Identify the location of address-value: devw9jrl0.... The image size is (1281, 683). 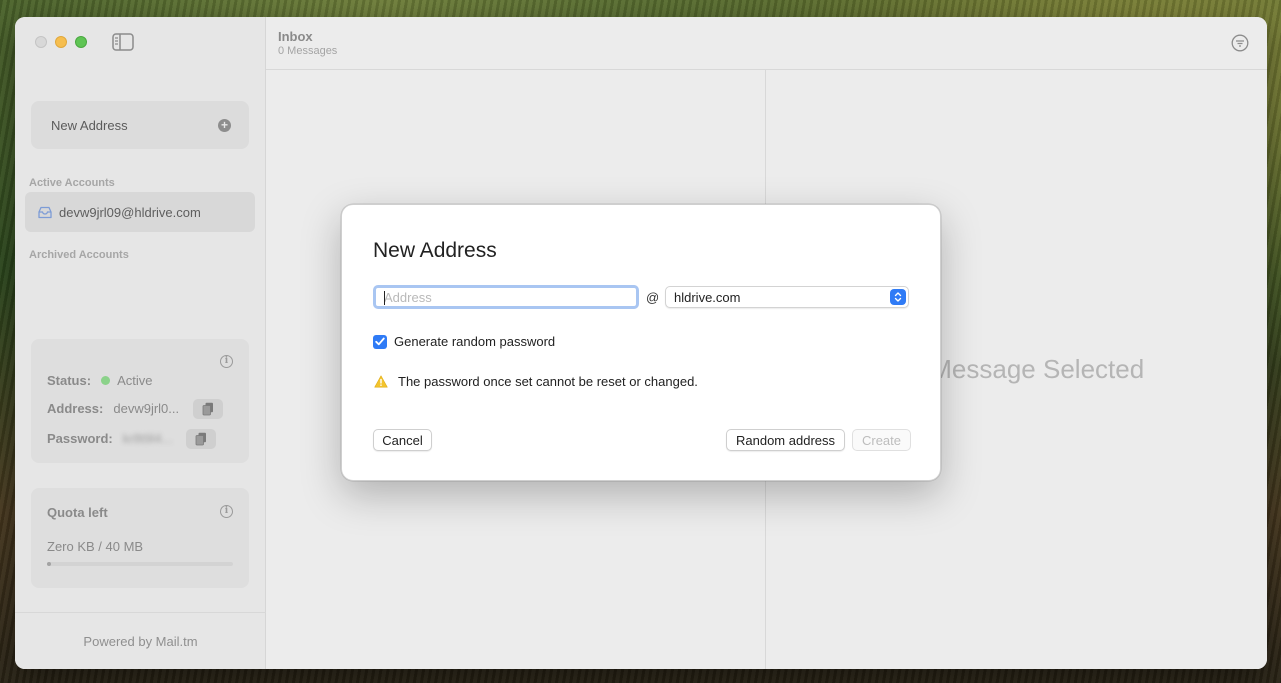
(146, 408).